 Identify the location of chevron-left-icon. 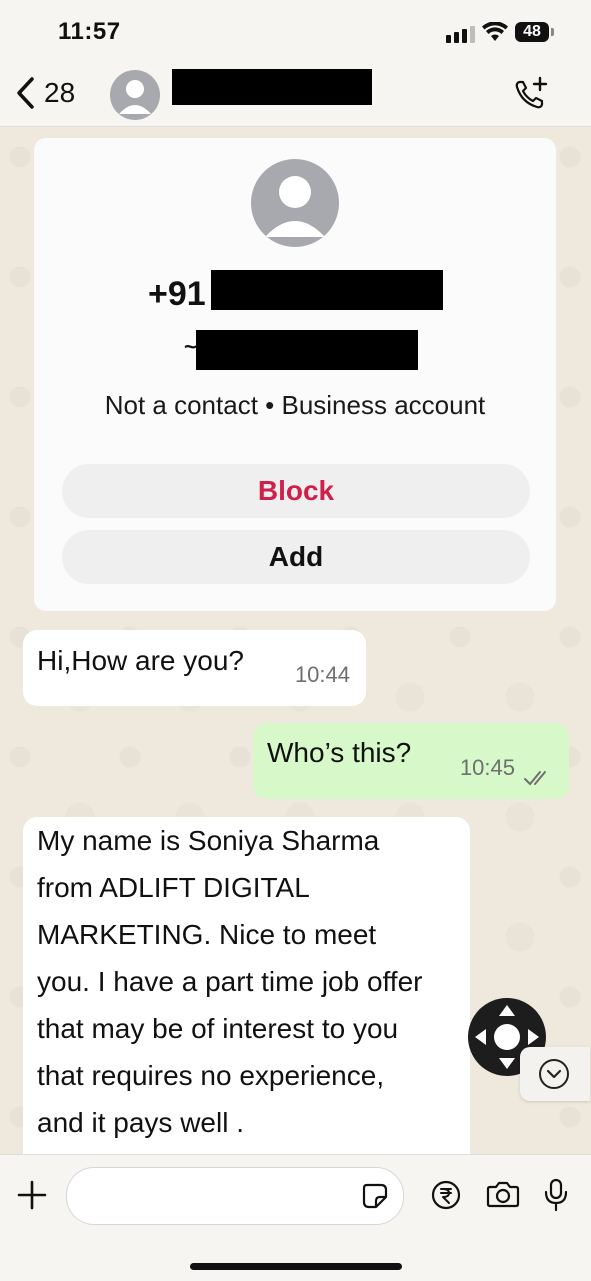
(25, 93).